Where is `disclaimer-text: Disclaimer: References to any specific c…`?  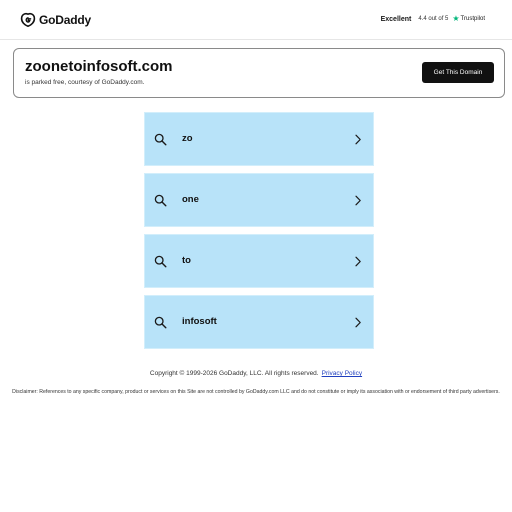
disclaimer-text: Disclaimer: References to any specific c… is located at coordinates (256, 392).